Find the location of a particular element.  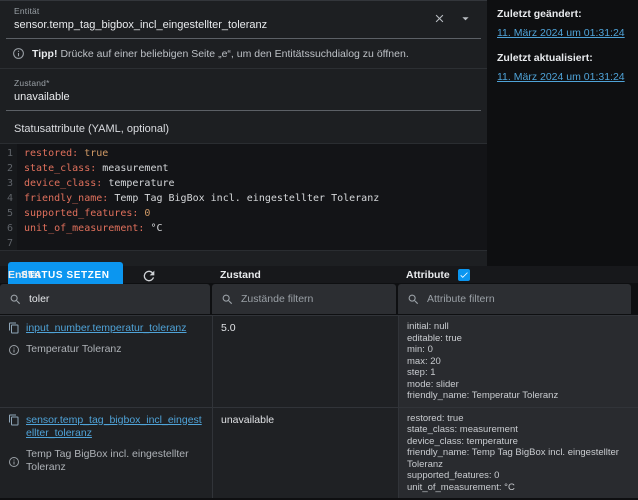

attributes-checkbox is located at coordinates (463, 274).